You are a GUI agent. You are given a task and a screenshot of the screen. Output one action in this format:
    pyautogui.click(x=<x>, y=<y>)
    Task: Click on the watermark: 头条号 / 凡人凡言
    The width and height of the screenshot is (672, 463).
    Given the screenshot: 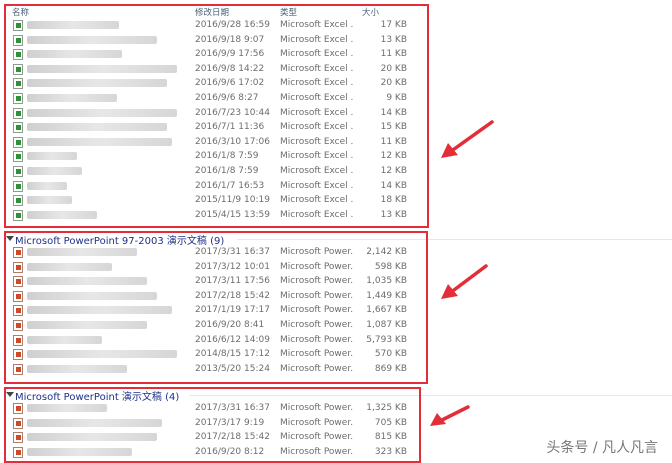 What is the action you would take?
    pyautogui.click(x=602, y=448)
    